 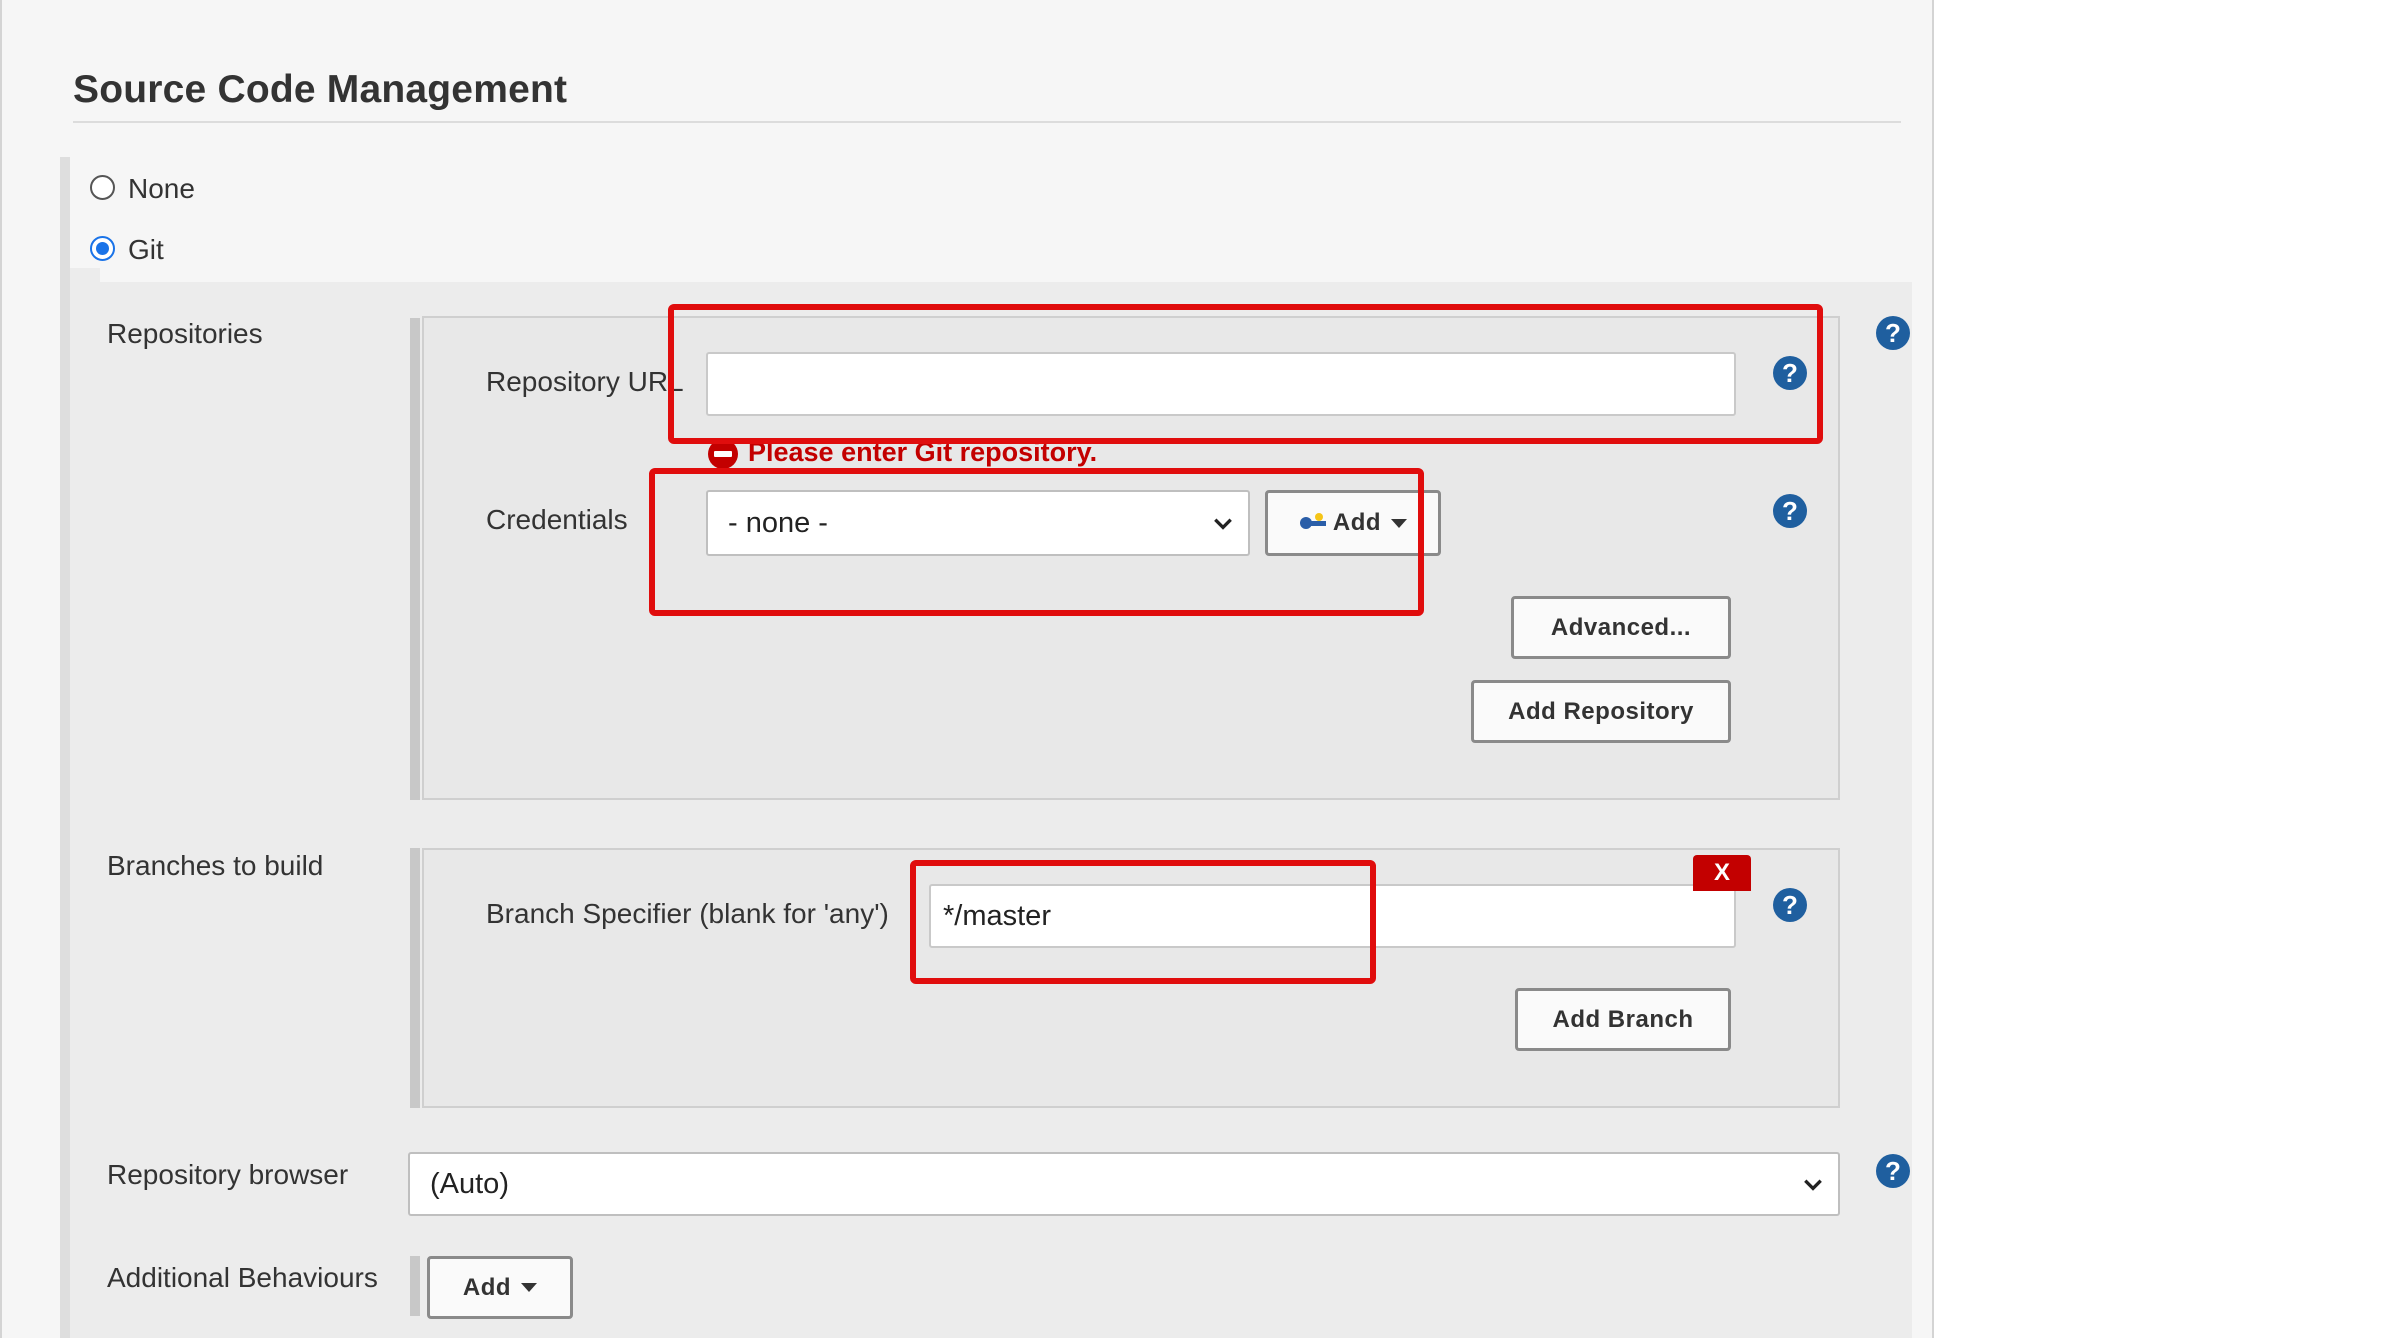 I want to click on repository-url-label: Repository URL, so click(x=585, y=381).